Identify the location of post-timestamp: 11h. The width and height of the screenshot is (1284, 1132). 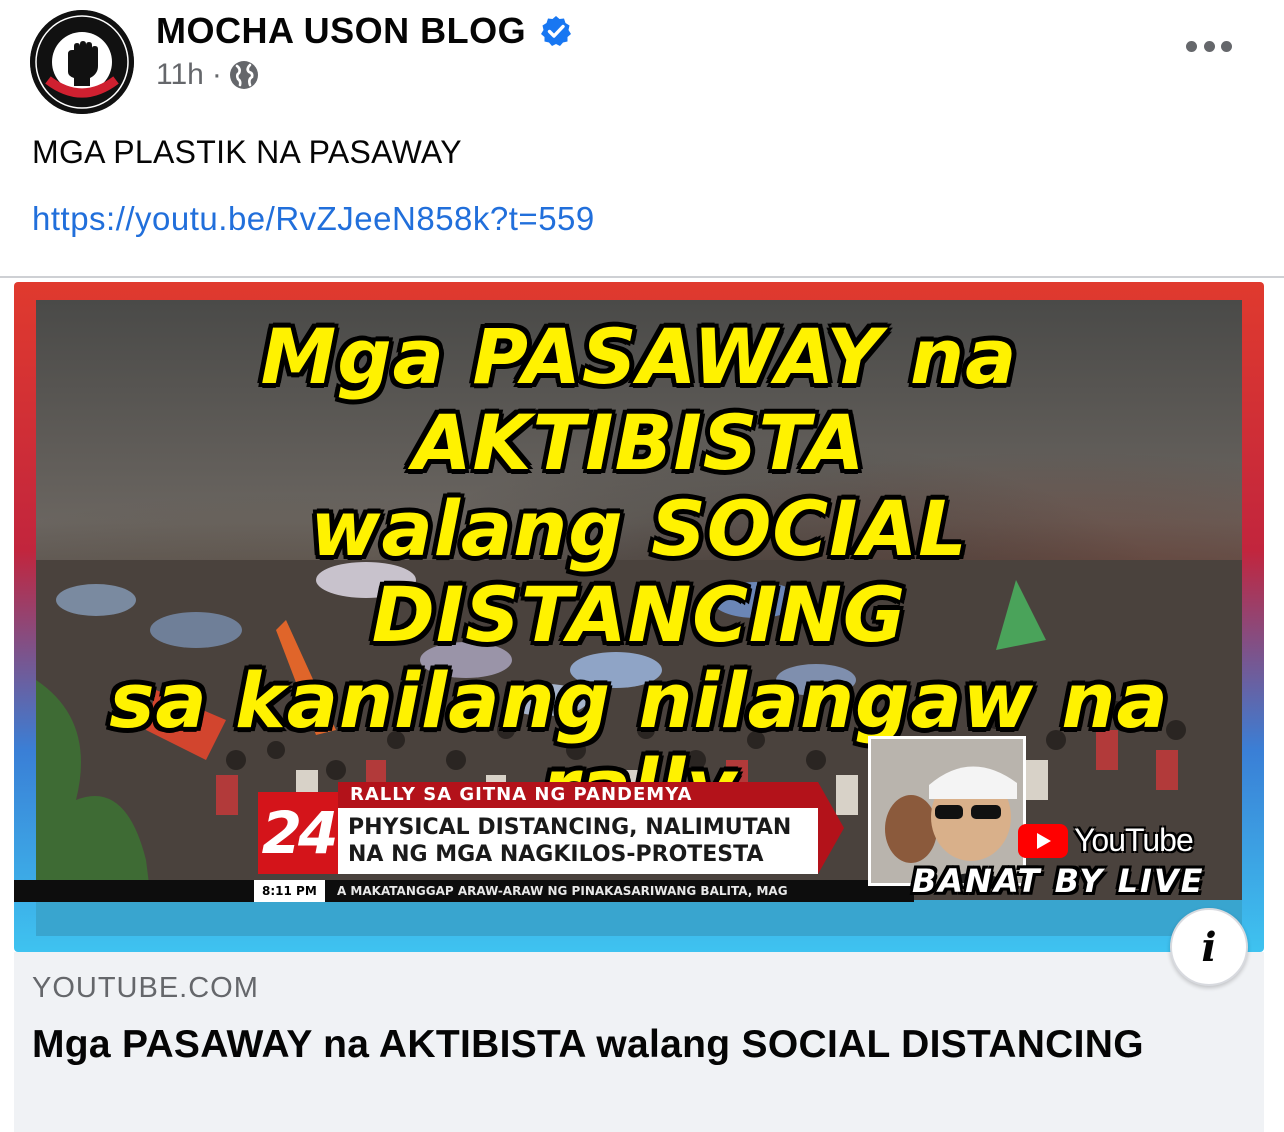
(180, 75).